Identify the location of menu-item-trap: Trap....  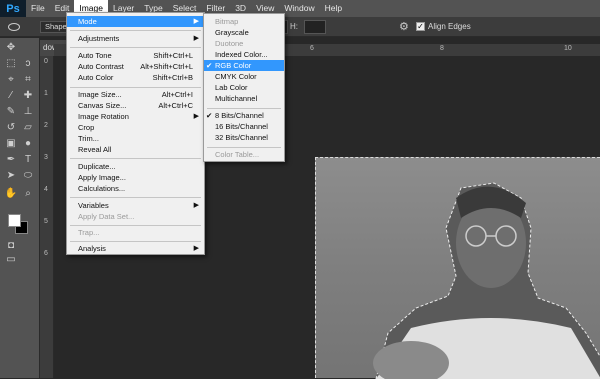
(89, 232).